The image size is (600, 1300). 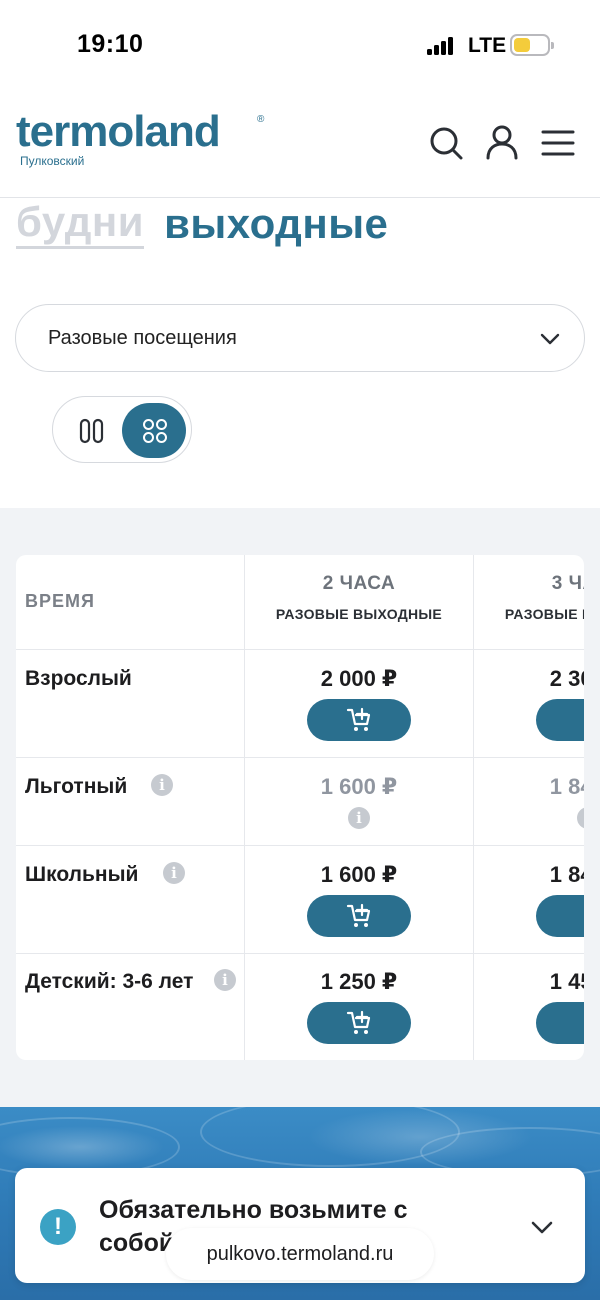 I want to click on site-header: termoland ® Пулковский, so click(x=300, y=149).